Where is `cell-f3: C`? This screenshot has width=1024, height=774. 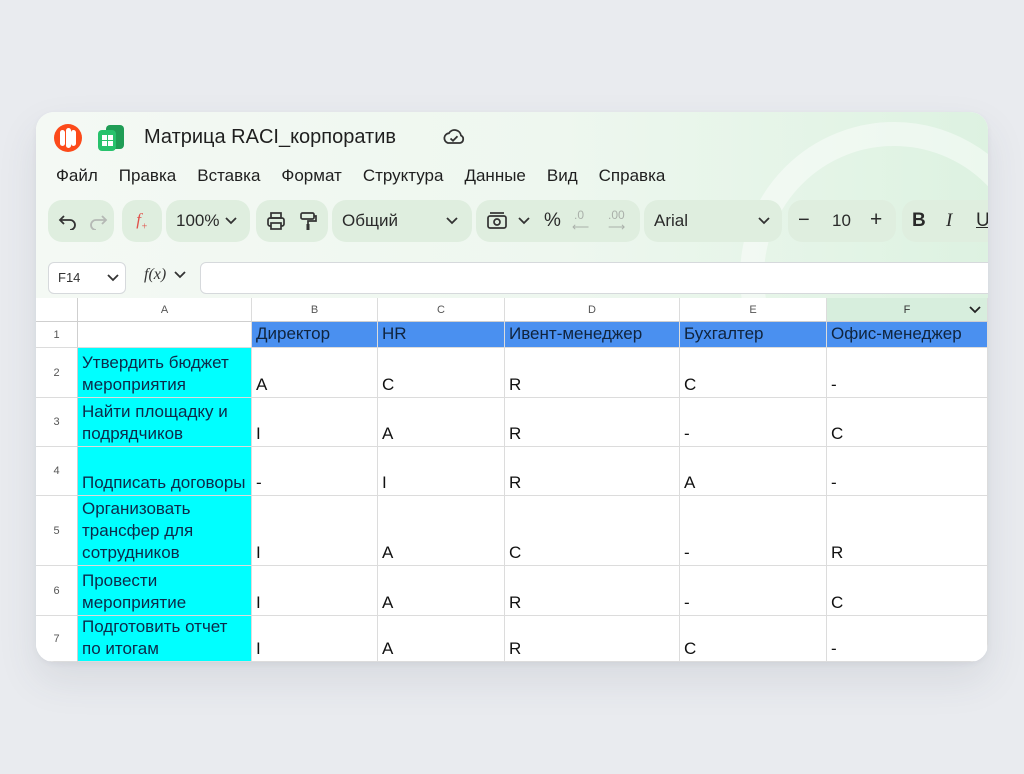
cell-f3: C is located at coordinates (907, 422).